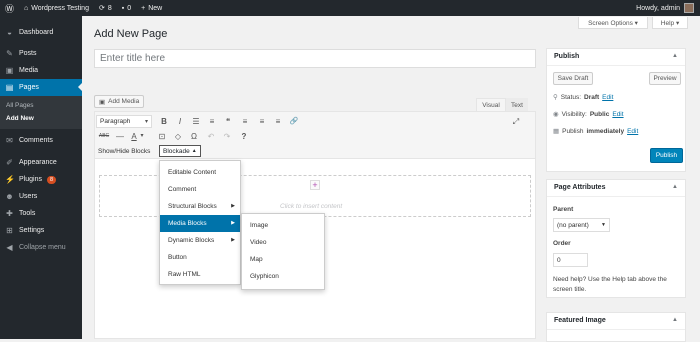  What do you see at coordinates (180, 121) in the screenshot?
I see `italic-button: I` at bounding box center [180, 121].